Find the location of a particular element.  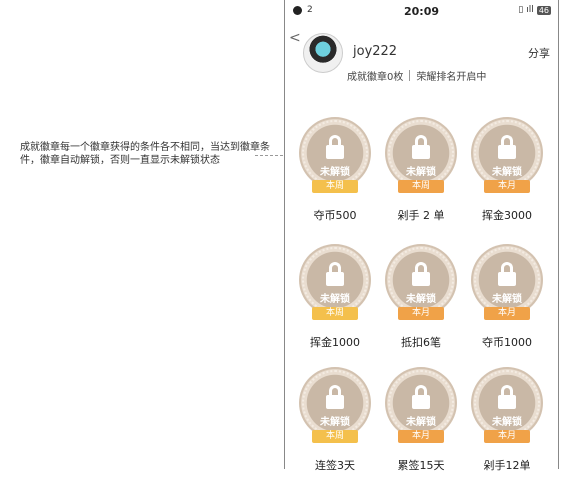

badge-item: 未解锁本周挥金1000 is located at coordinates (335, 301).